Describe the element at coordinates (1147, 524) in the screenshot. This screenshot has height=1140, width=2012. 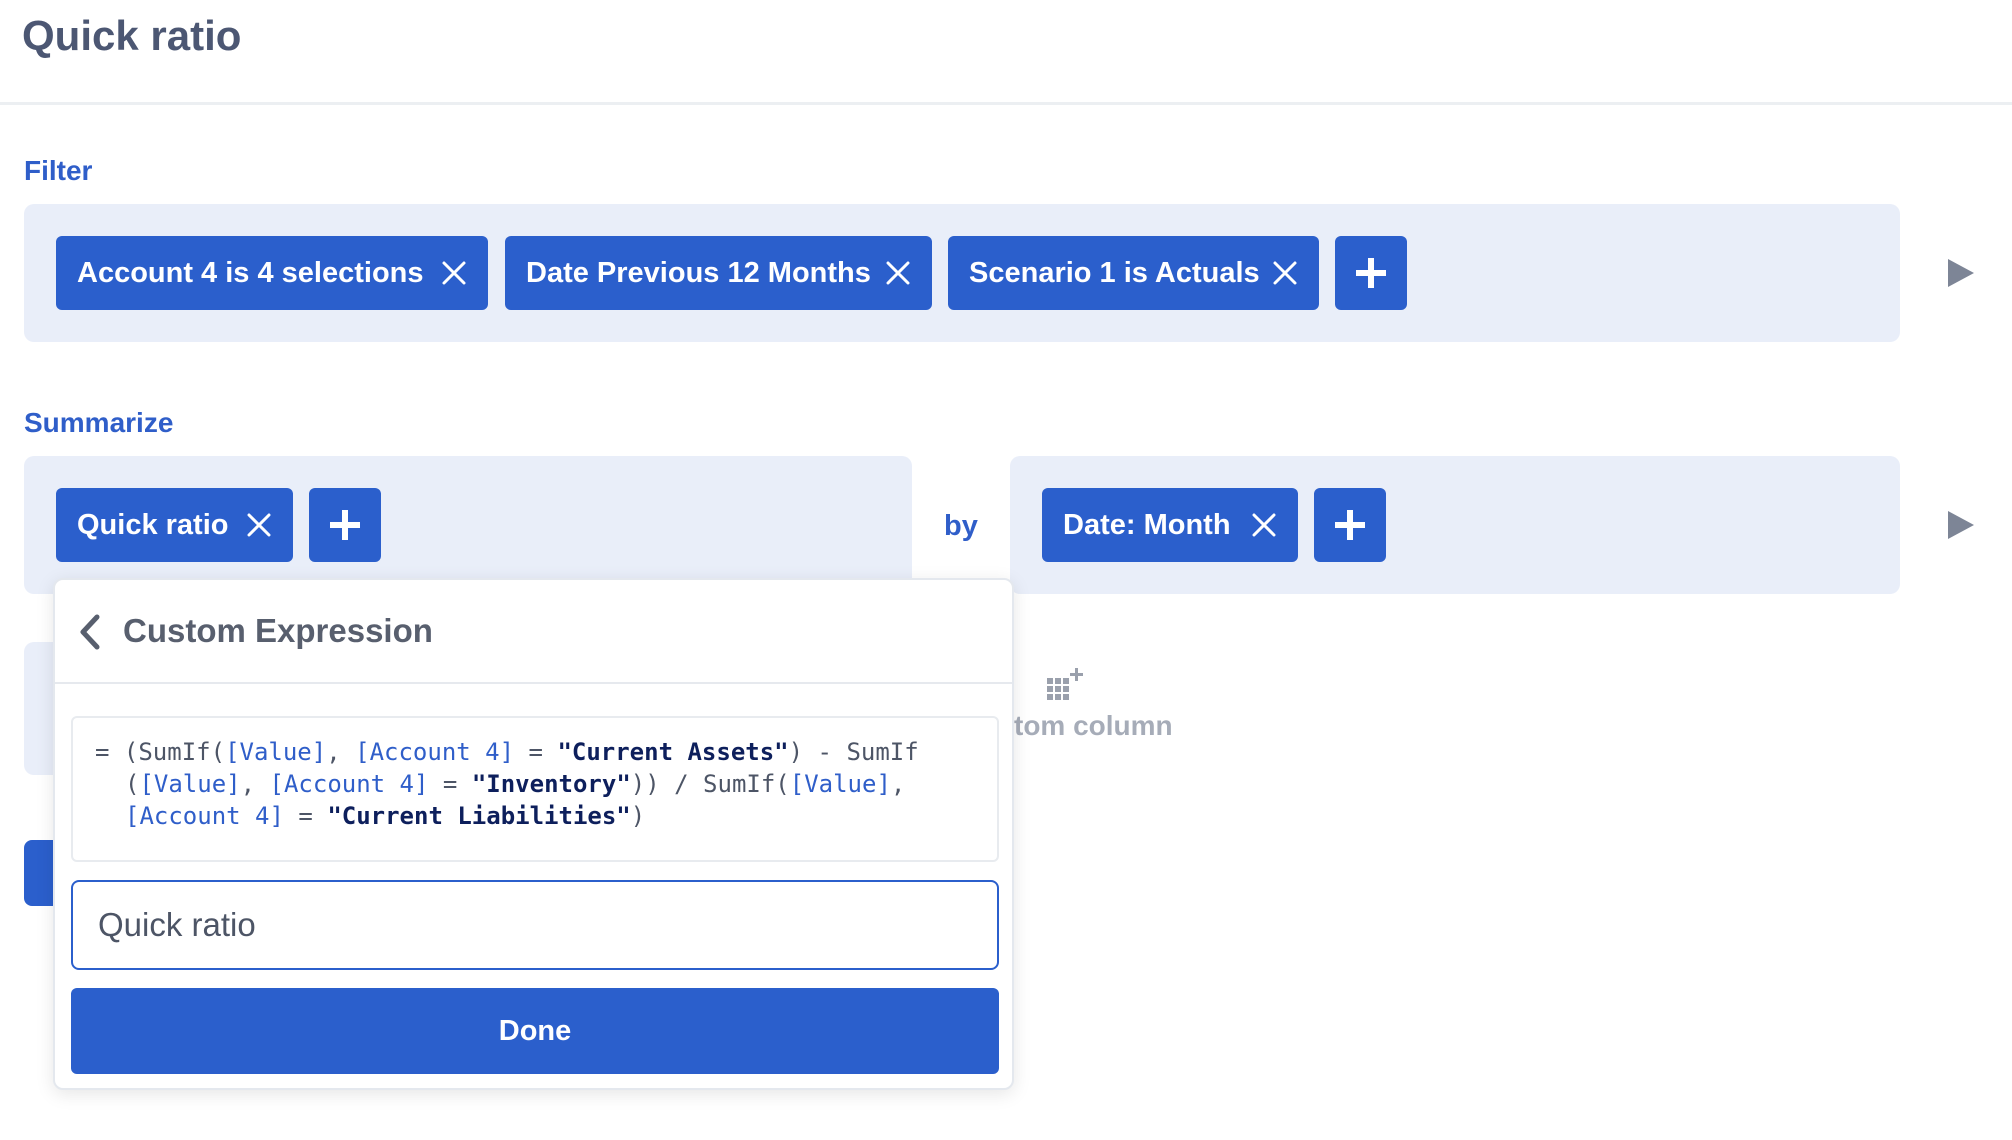
I see `groupby-pill-label: Date: Month` at that location.